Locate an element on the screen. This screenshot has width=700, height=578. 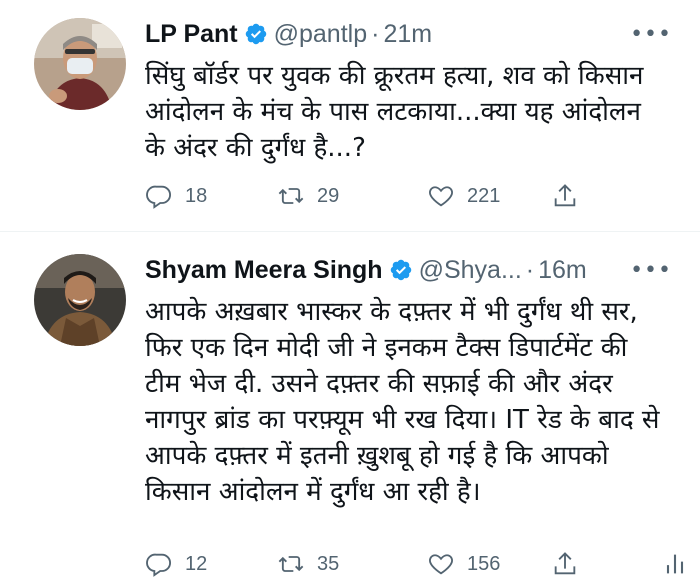
reply-count: 12 is located at coordinates (196, 563).